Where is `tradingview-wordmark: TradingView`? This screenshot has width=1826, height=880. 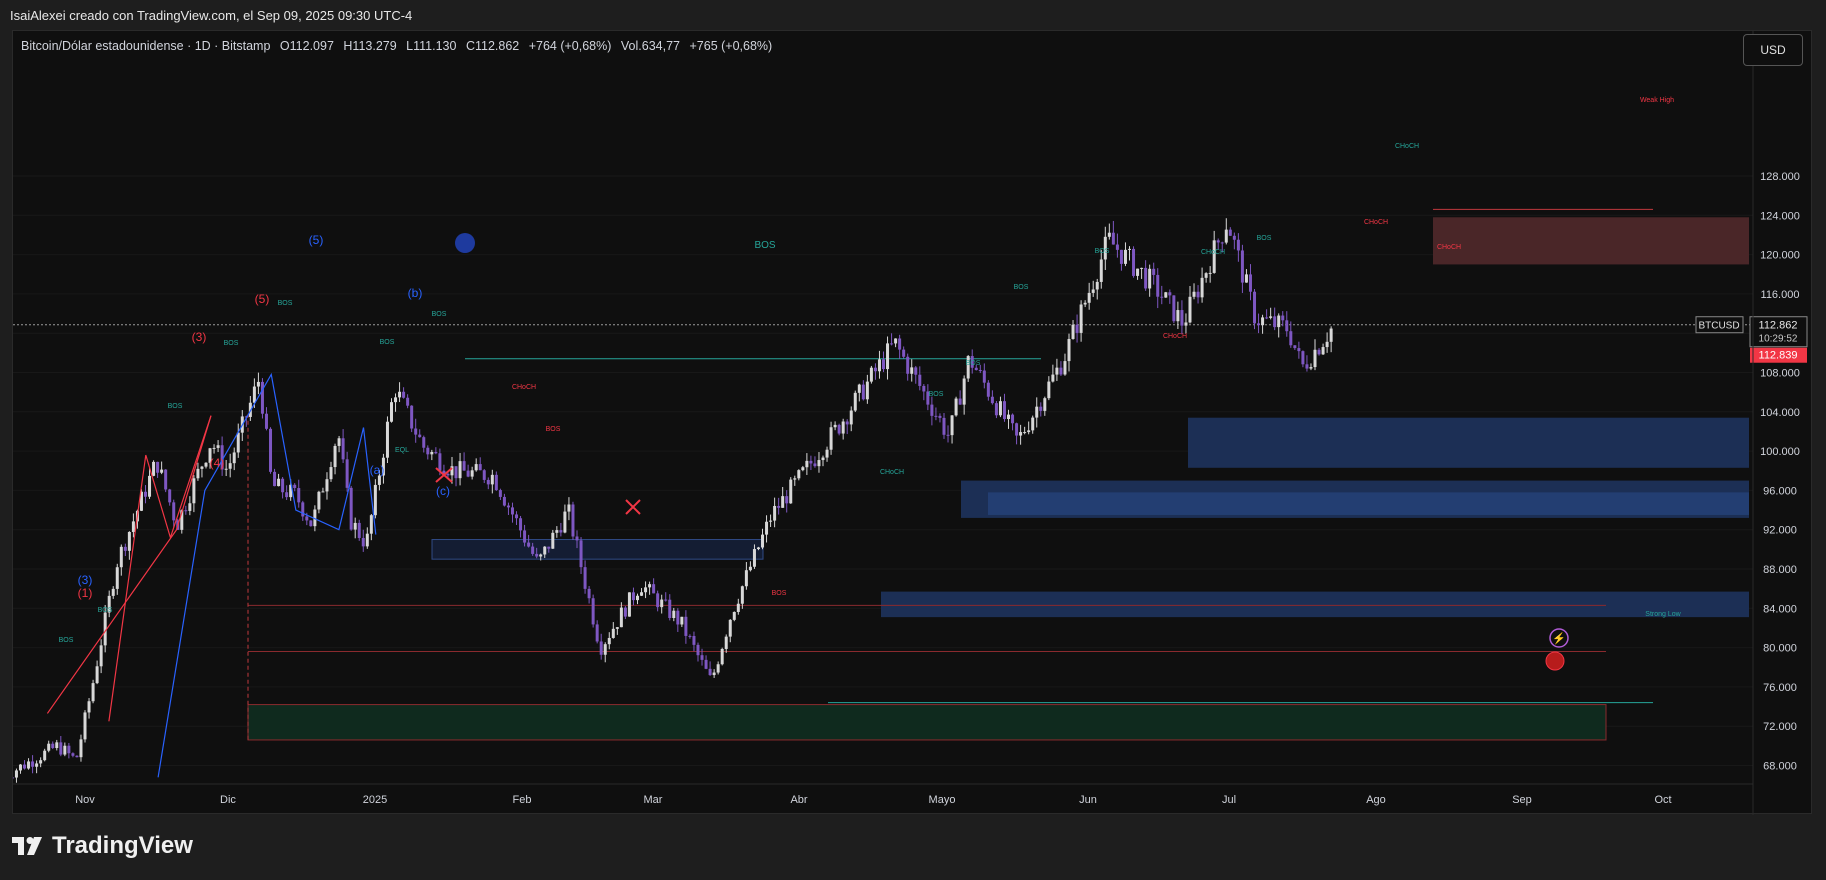
tradingview-wordmark: TradingView is located at coordinates (122, 845).